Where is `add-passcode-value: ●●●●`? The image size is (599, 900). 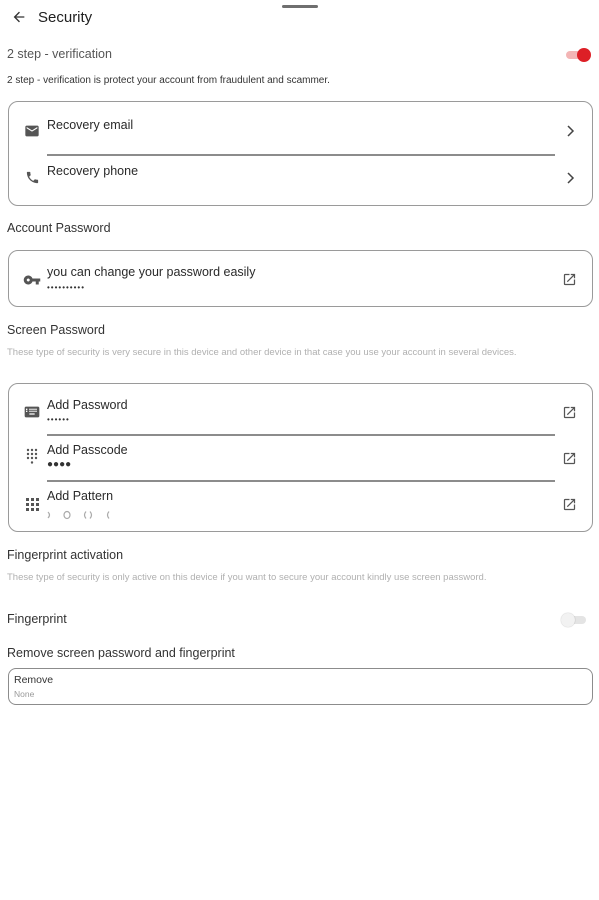 add-passcode-value: ●●●● is located at coordinates (59, 464).